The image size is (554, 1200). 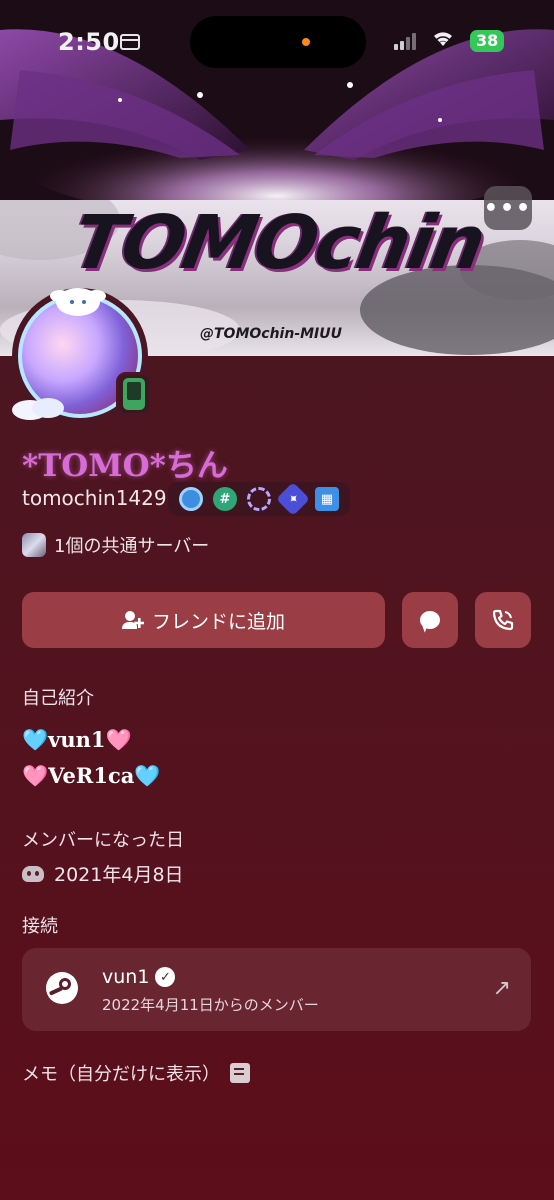 I want to click on bio-line: 🩵vun1🩷, so click(x=77, y=739).